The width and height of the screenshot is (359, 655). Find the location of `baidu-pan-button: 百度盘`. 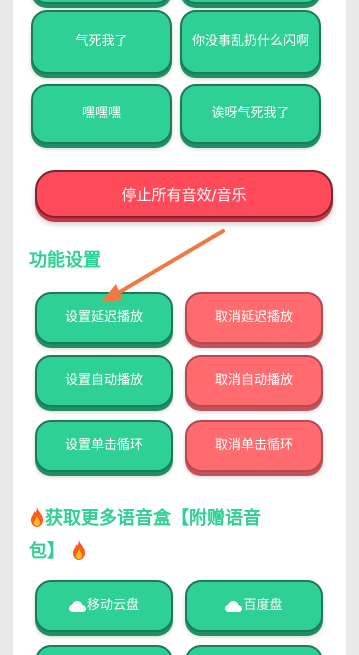

baidu-pan-button: 百度盘 is located at coordinates (254, 606).